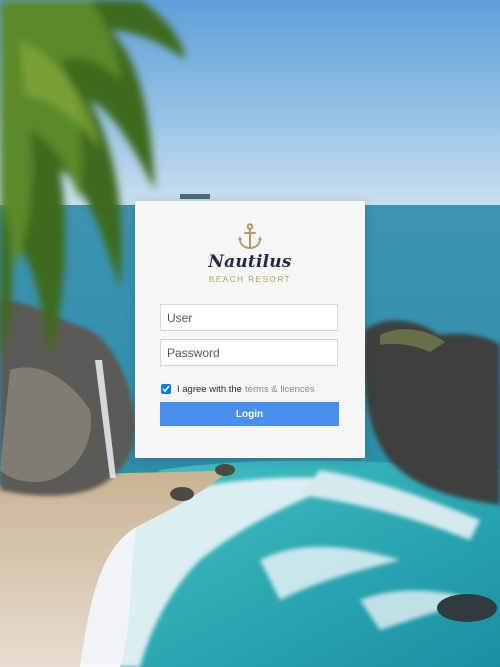 The width and height of the screenshot is (500, 667). Describe the element at coordinates (249, 414) in the screenshot. I see `login-button: Login` at that location.